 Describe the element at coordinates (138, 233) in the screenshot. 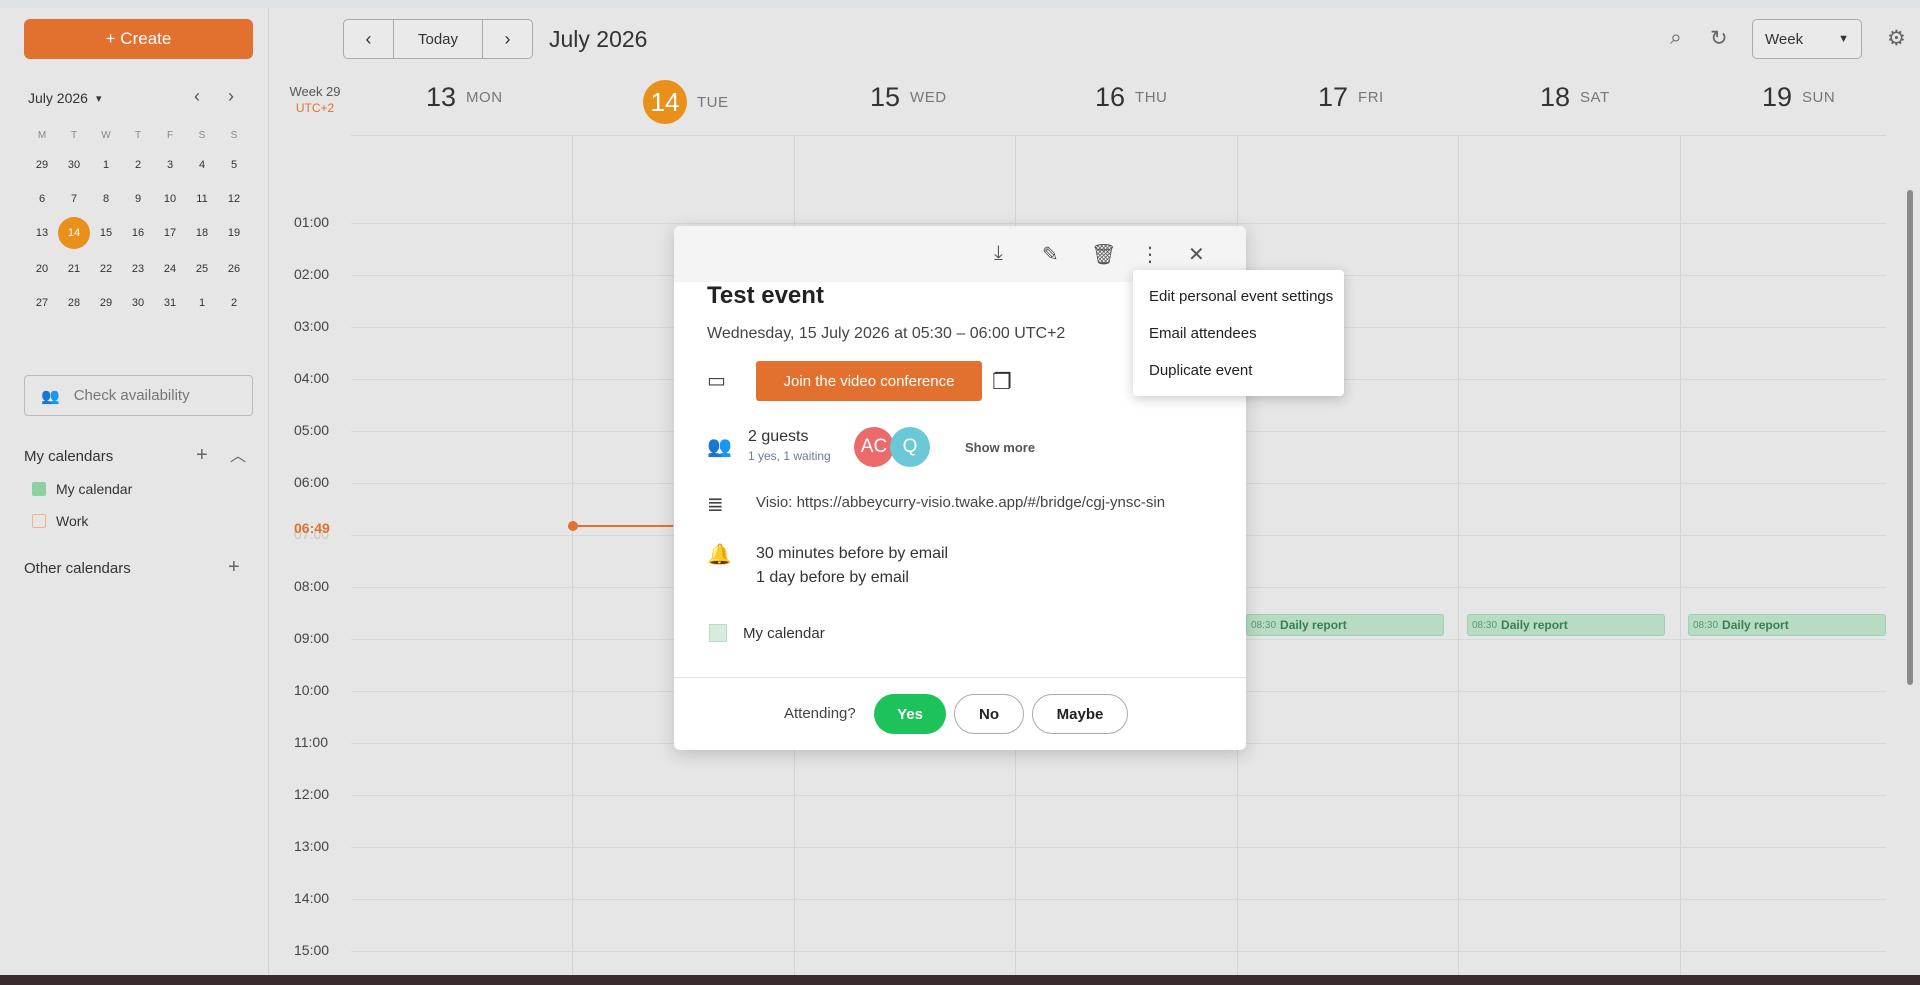

I see `mini-day: 16` at that location.